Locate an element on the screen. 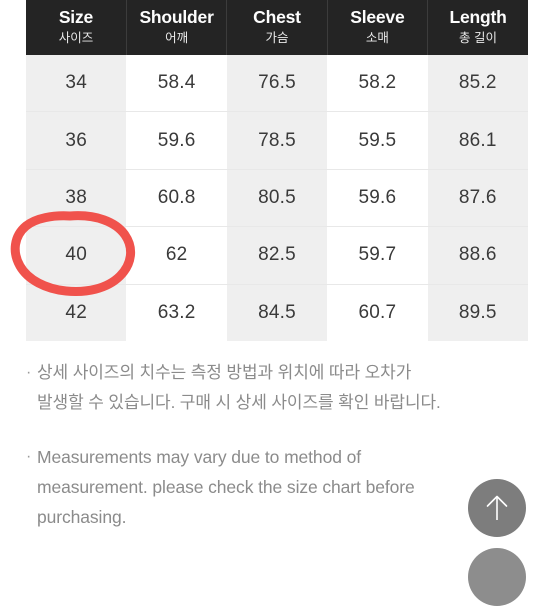  column-header-size-ko: 사이즈 is located at coordinates (76, 37).